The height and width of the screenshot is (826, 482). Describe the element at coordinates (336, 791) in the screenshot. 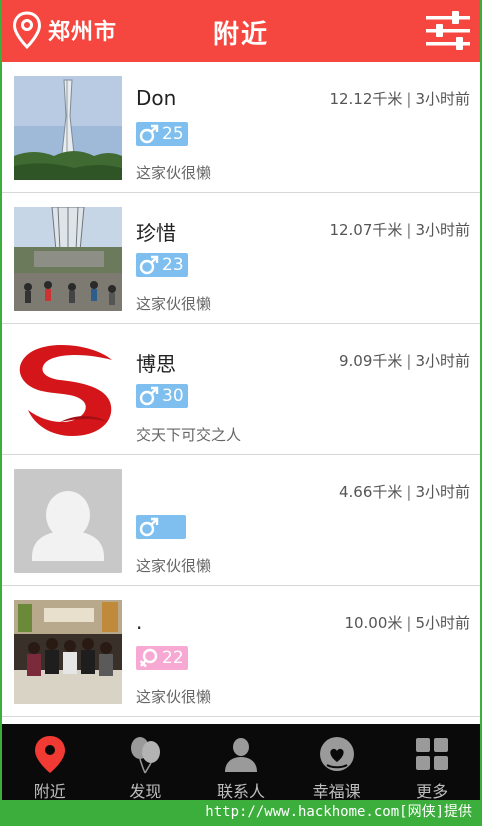

I see `nav-label: 幸福课` at that location.